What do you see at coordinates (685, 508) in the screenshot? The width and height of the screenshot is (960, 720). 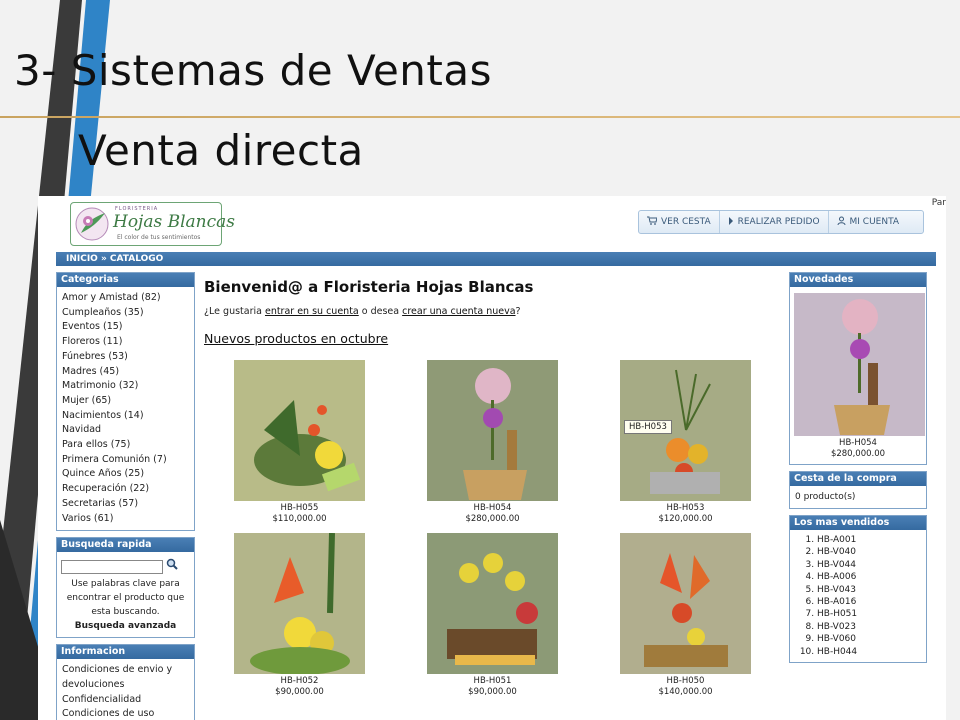 I see `product-code: HB-H053` at bounding box center [685, 508].